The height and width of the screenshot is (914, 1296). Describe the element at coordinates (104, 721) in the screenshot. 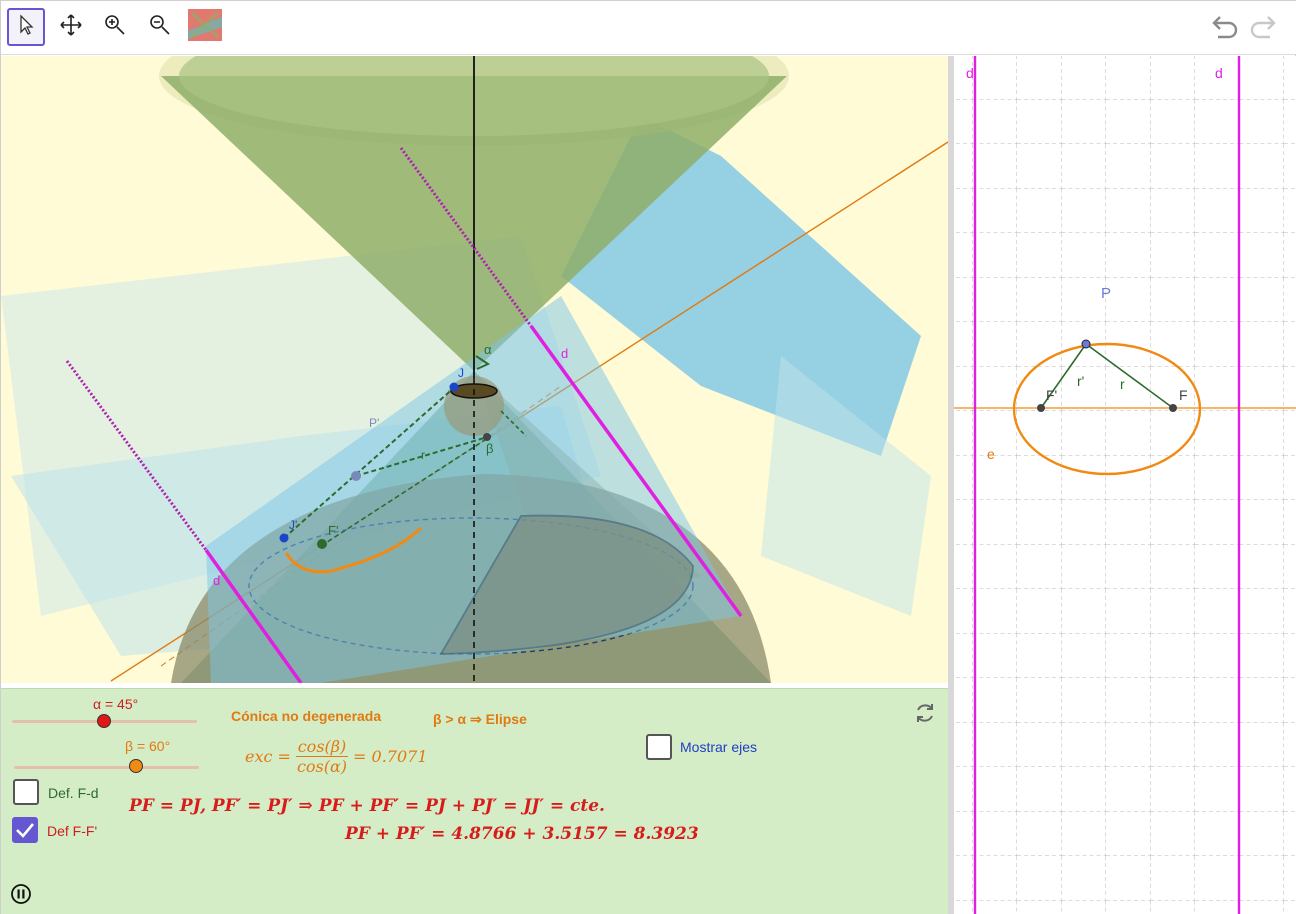

I see `alpha-slider-knob` at that location.